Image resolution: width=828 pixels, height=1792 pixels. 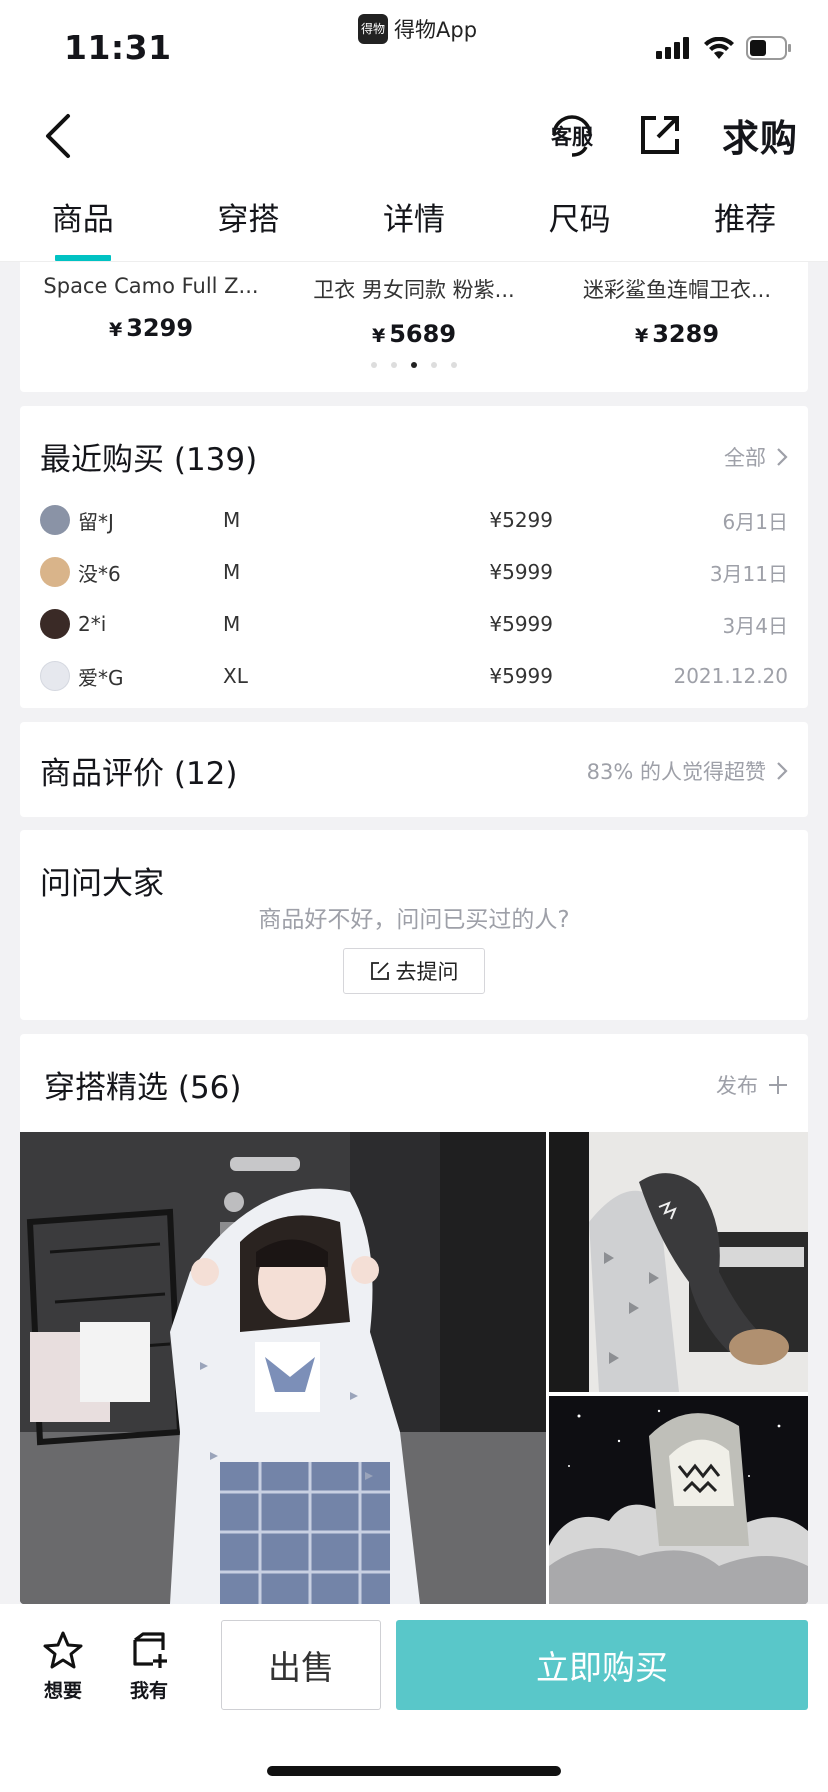 I want to click on publish-outfit-button: 发布, so click(x=752, y=1085).